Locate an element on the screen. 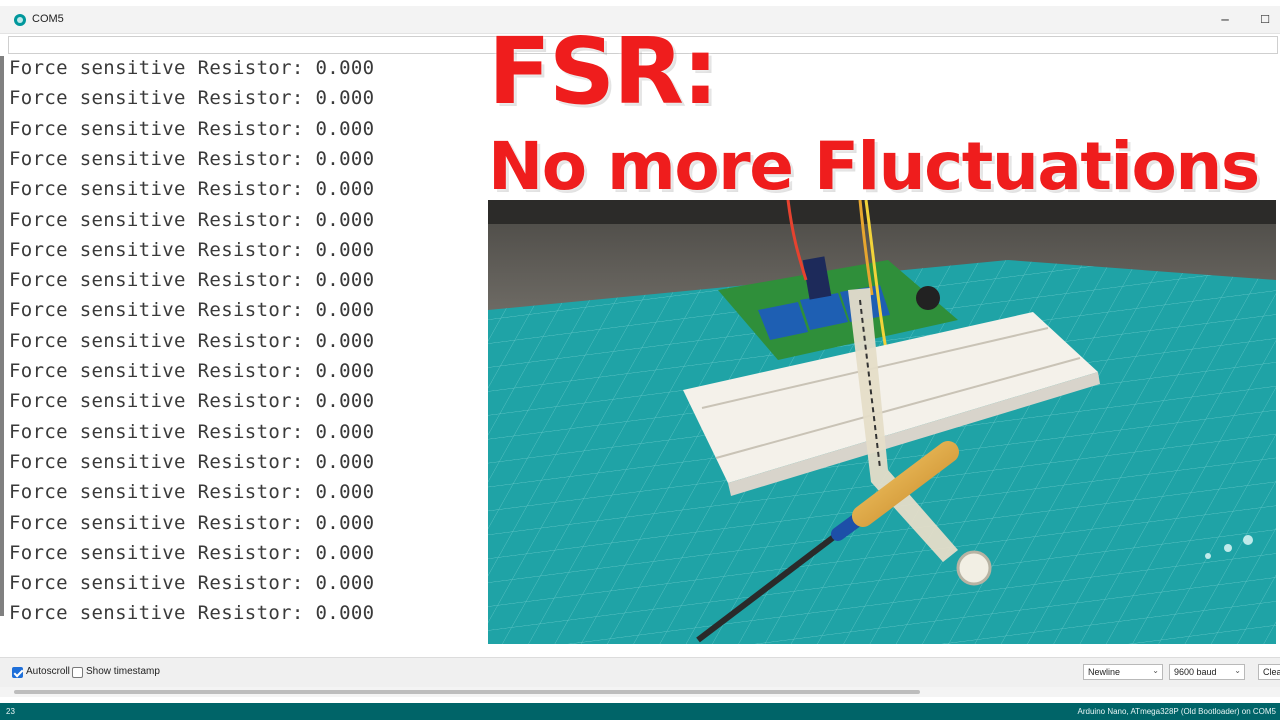 Image resolution: width=1280 pixels, height=720 pixels. autoscroll-label: Autoscroll is located at coordinates (48, 671).